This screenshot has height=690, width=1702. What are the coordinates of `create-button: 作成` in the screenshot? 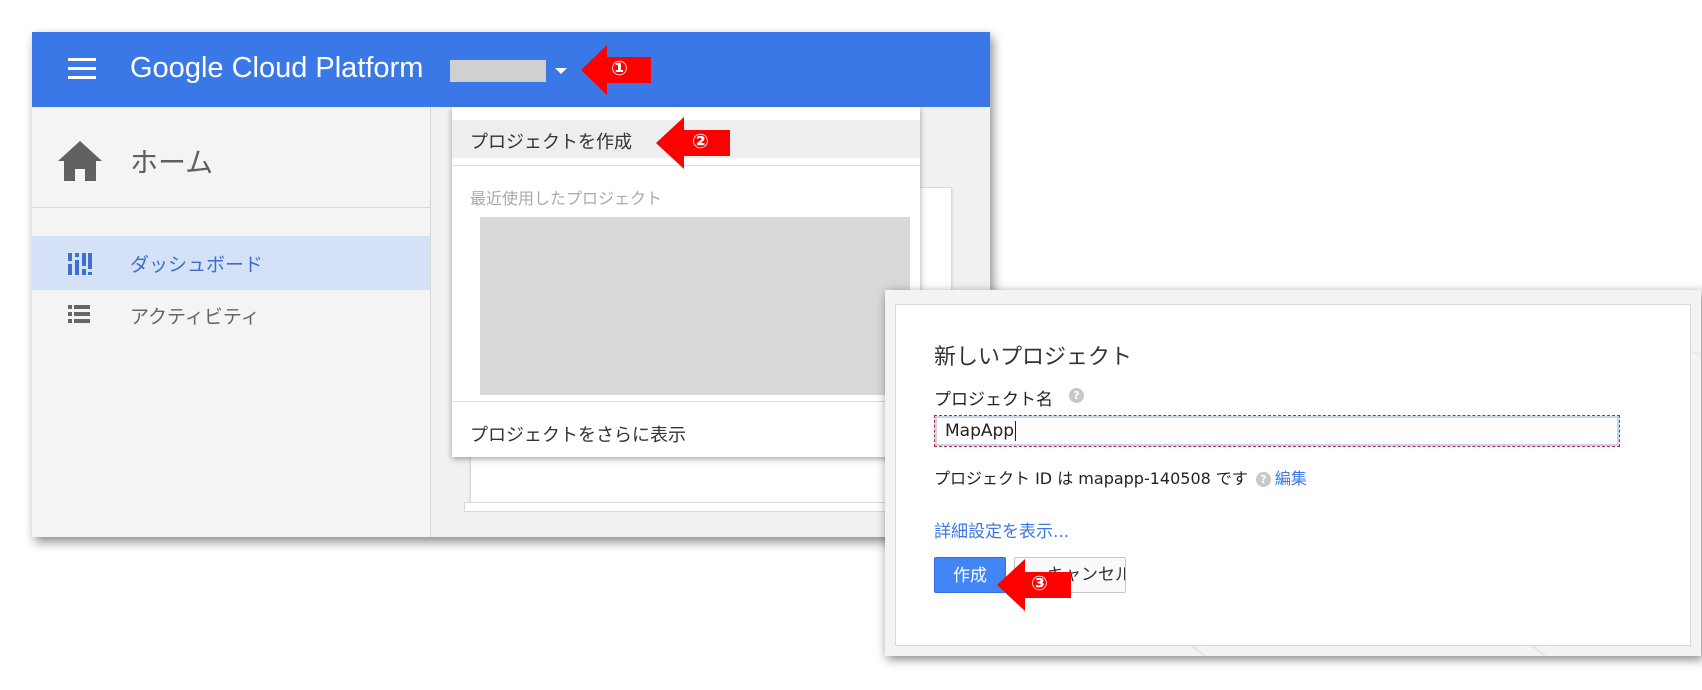 It's located at (970, 575).